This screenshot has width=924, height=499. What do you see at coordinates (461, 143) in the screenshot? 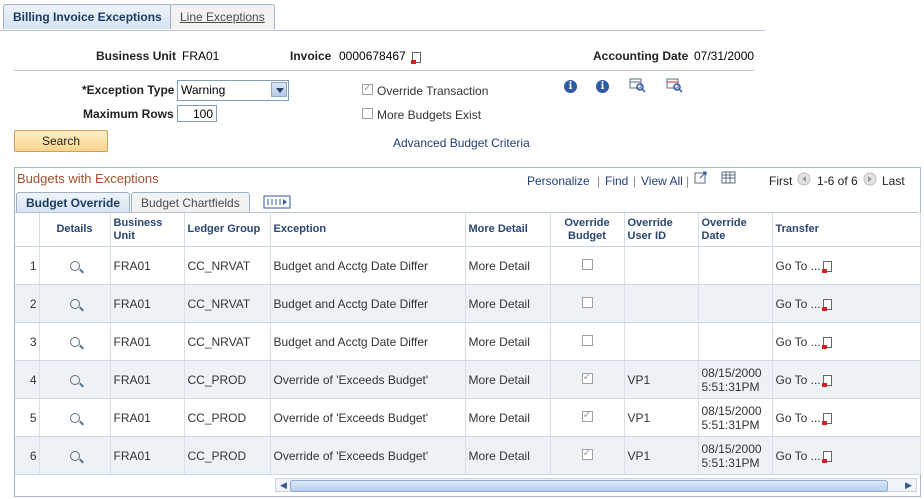
I see `advanced-budget-criteria-link: Advanced Budget Criteria` at bounding box center [461, 143].